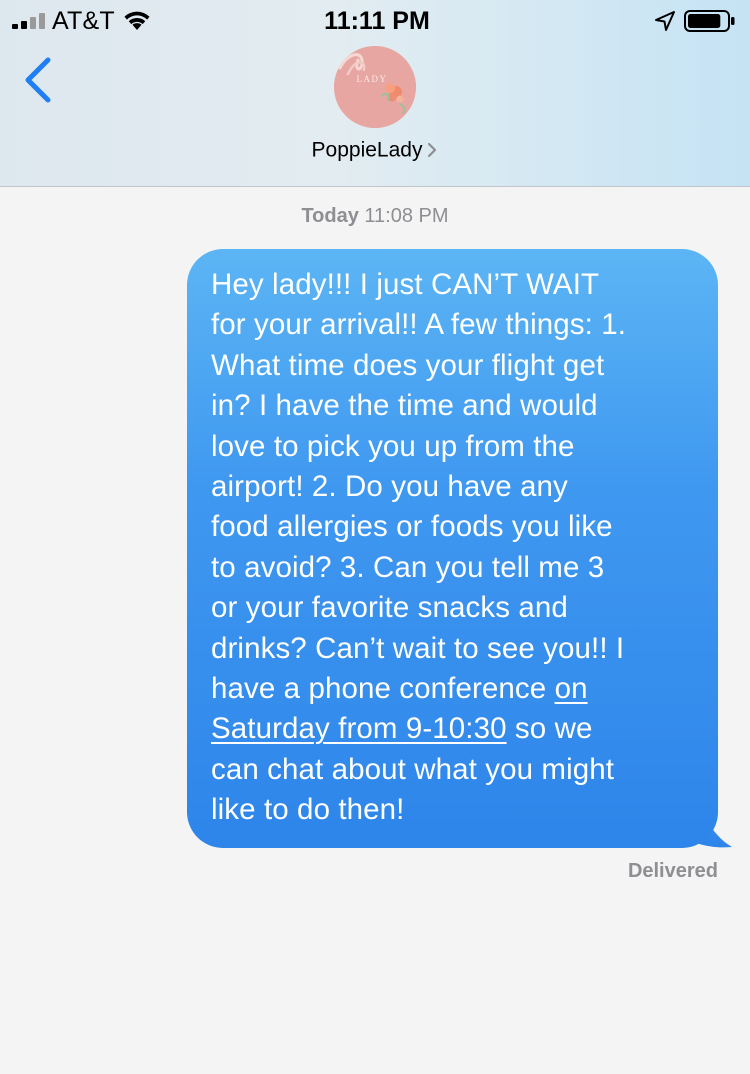 The image size is (750, 1074). I want to click on message-line: airport! 2. Do you have any, so click(389, 487).